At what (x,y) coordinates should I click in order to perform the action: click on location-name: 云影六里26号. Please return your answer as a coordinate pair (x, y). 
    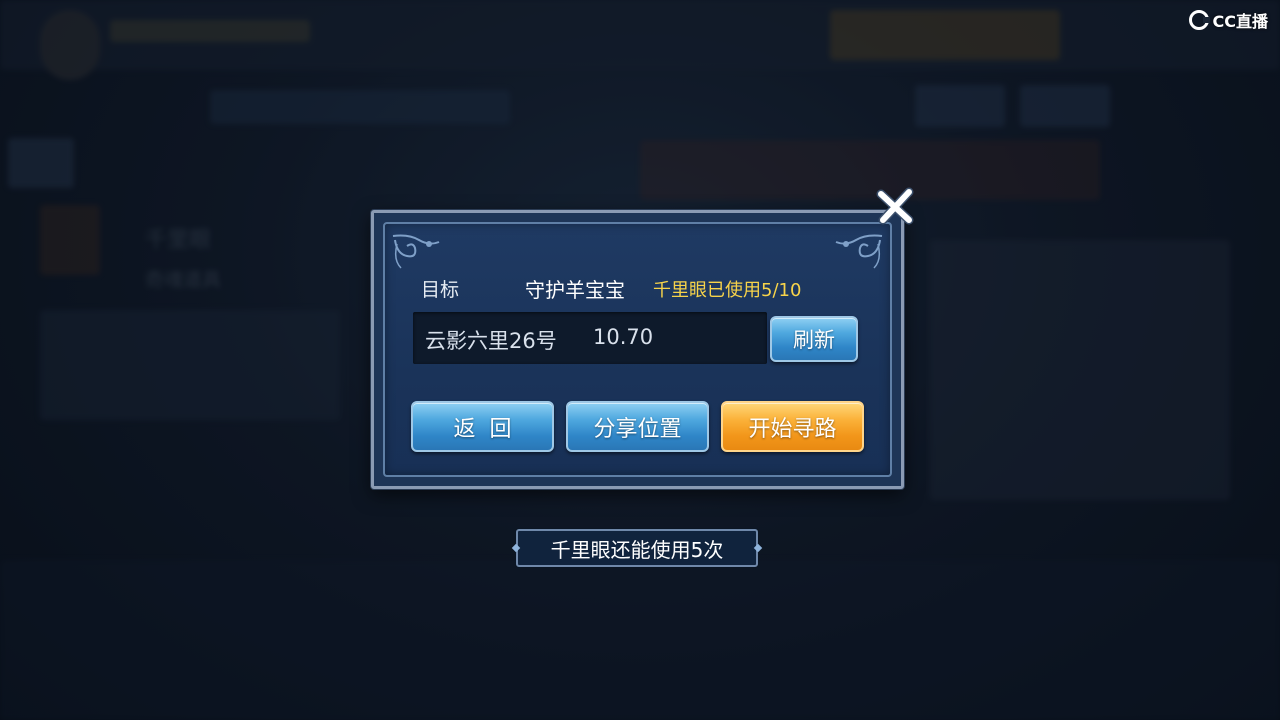
    Looking at the image, I should click on (491, 341).